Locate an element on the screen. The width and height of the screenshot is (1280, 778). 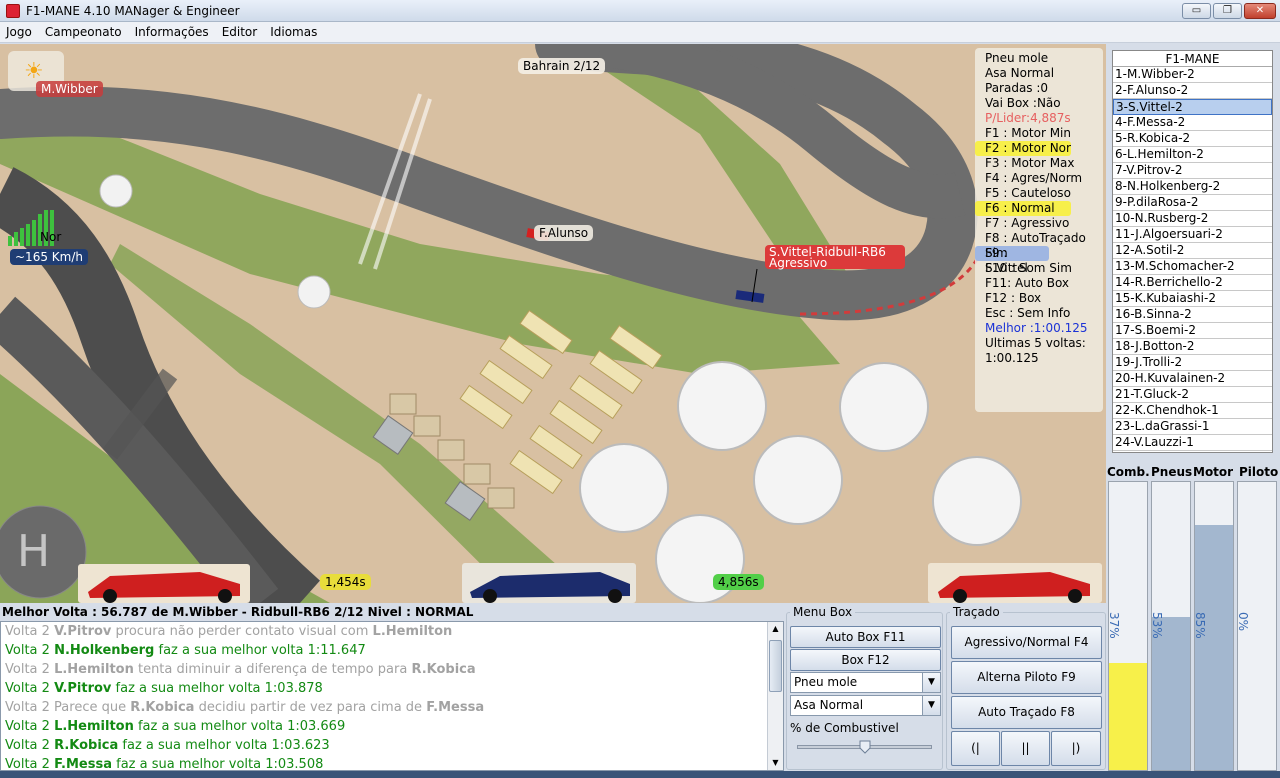
info-last5-label: Ultimas 5 voltas: is located at coordinates (1035, 343).